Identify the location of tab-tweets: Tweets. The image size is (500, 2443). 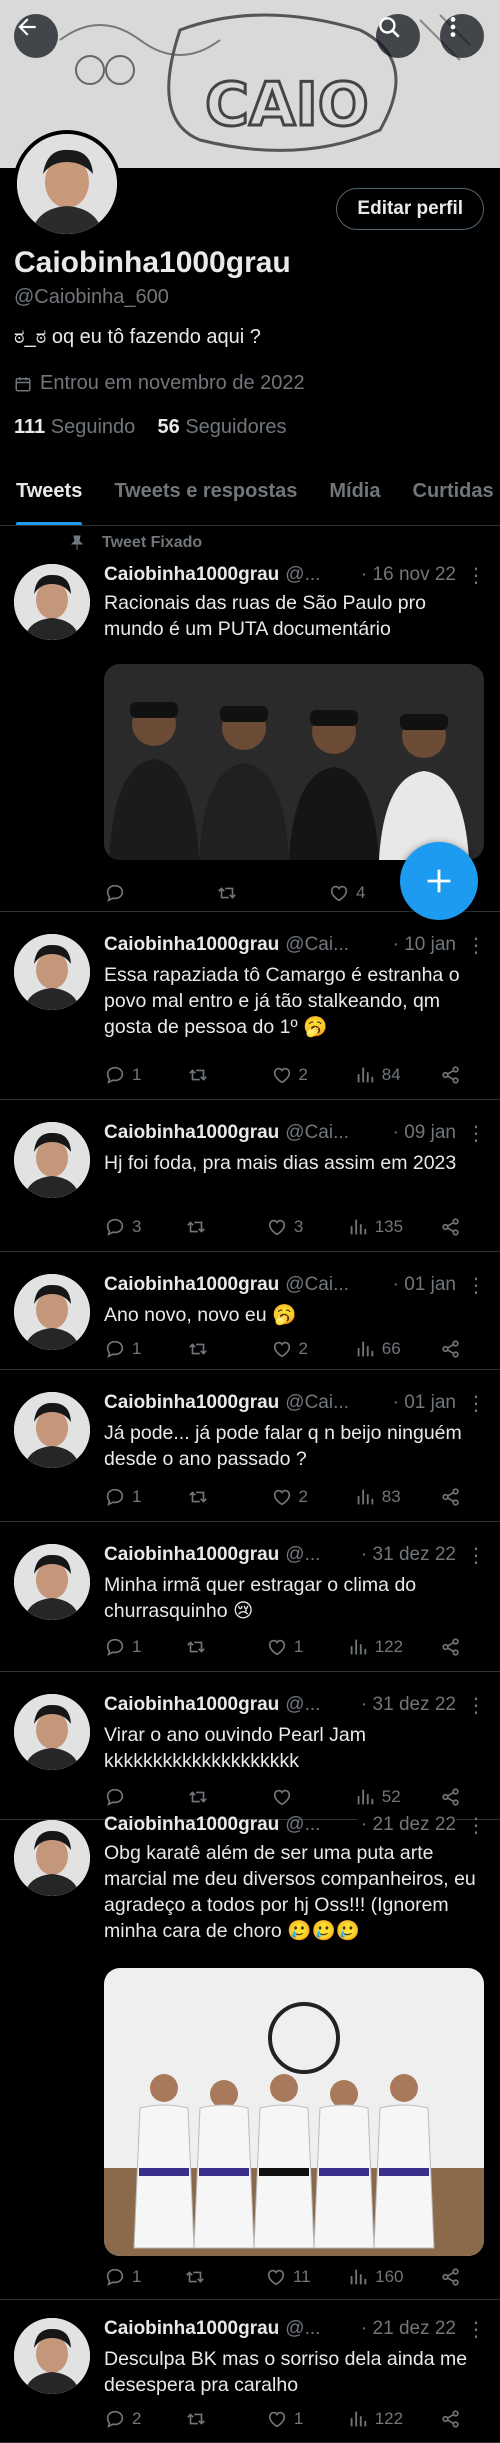
(49, 492).